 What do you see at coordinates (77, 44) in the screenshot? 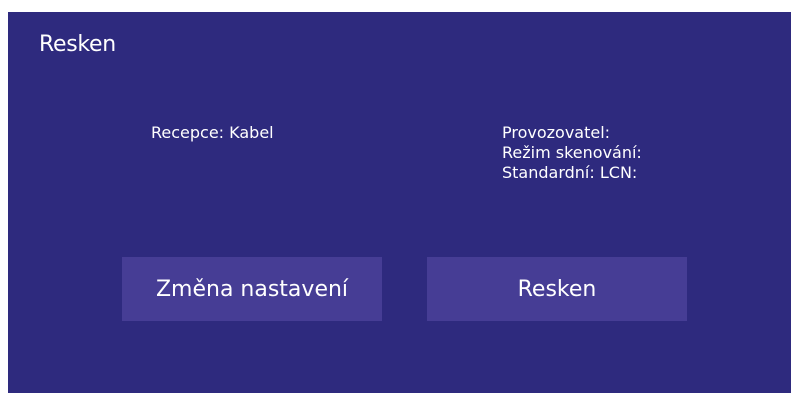
I see `dialog-title: Resken` at bounding box center [77, 44].